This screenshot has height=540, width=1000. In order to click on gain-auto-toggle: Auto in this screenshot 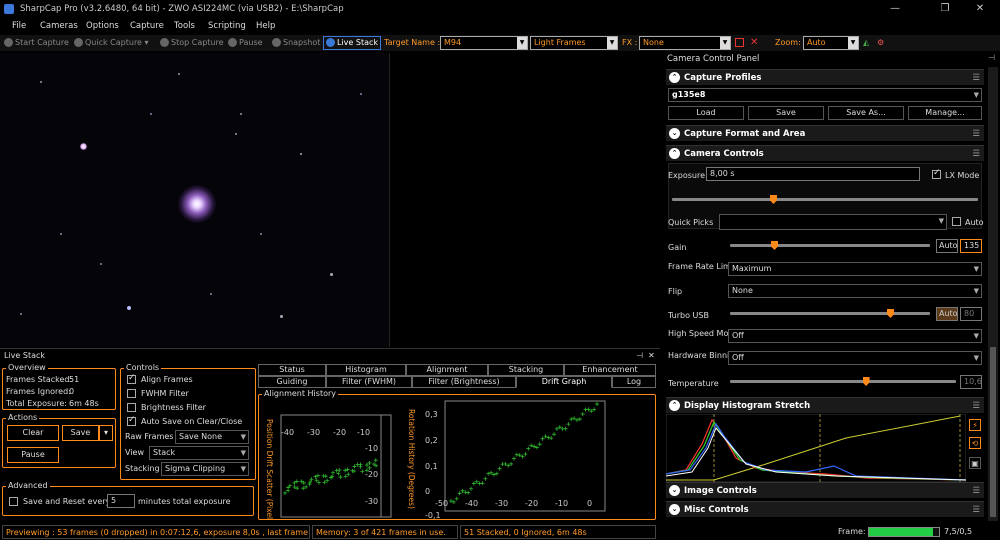, I will do `click(947, 246)`.